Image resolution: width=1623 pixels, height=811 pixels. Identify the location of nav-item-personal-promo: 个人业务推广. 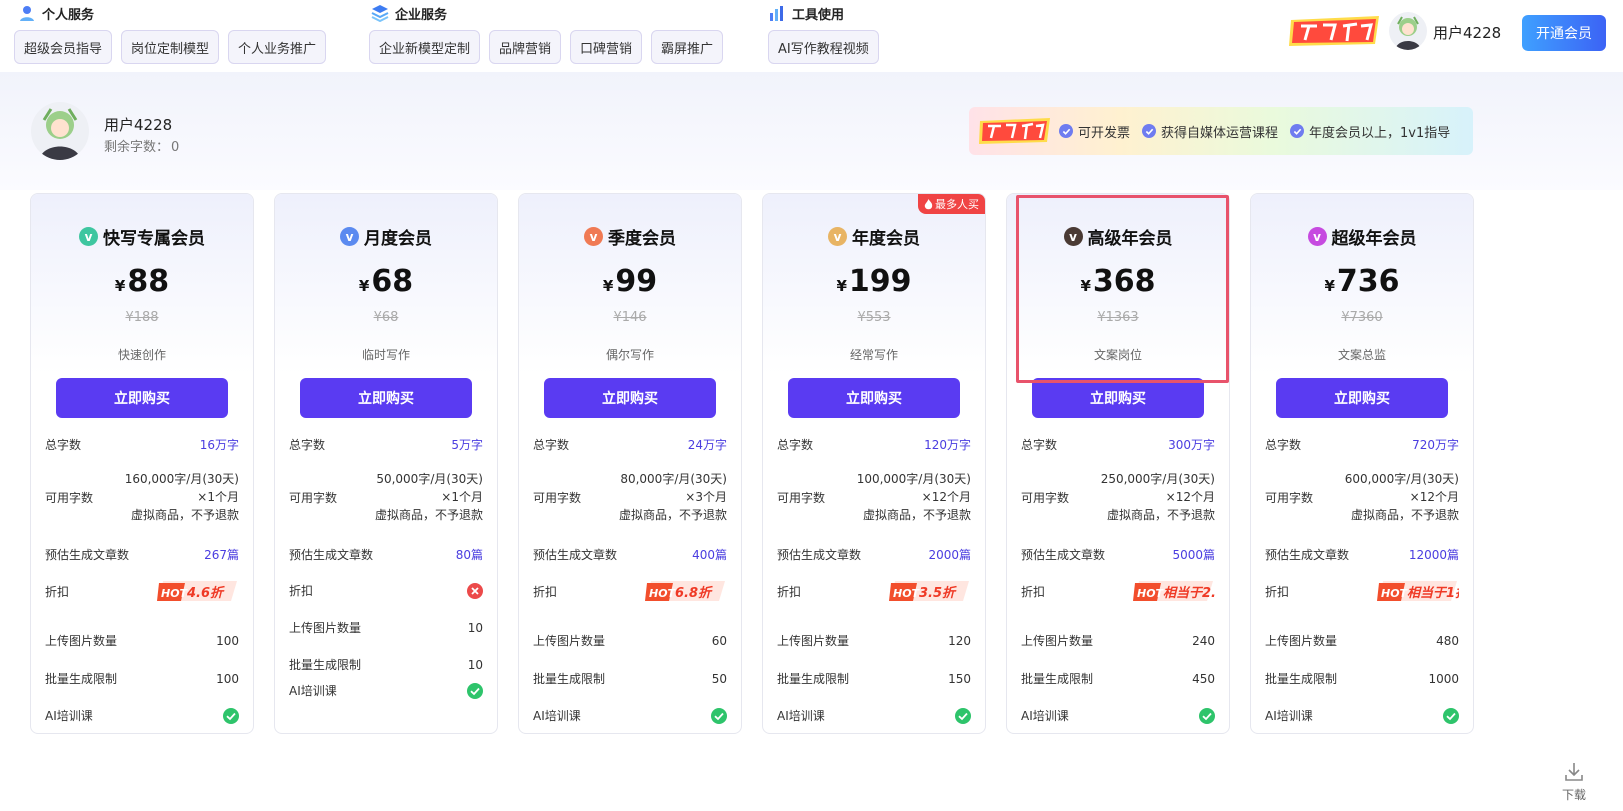
(277, 47).